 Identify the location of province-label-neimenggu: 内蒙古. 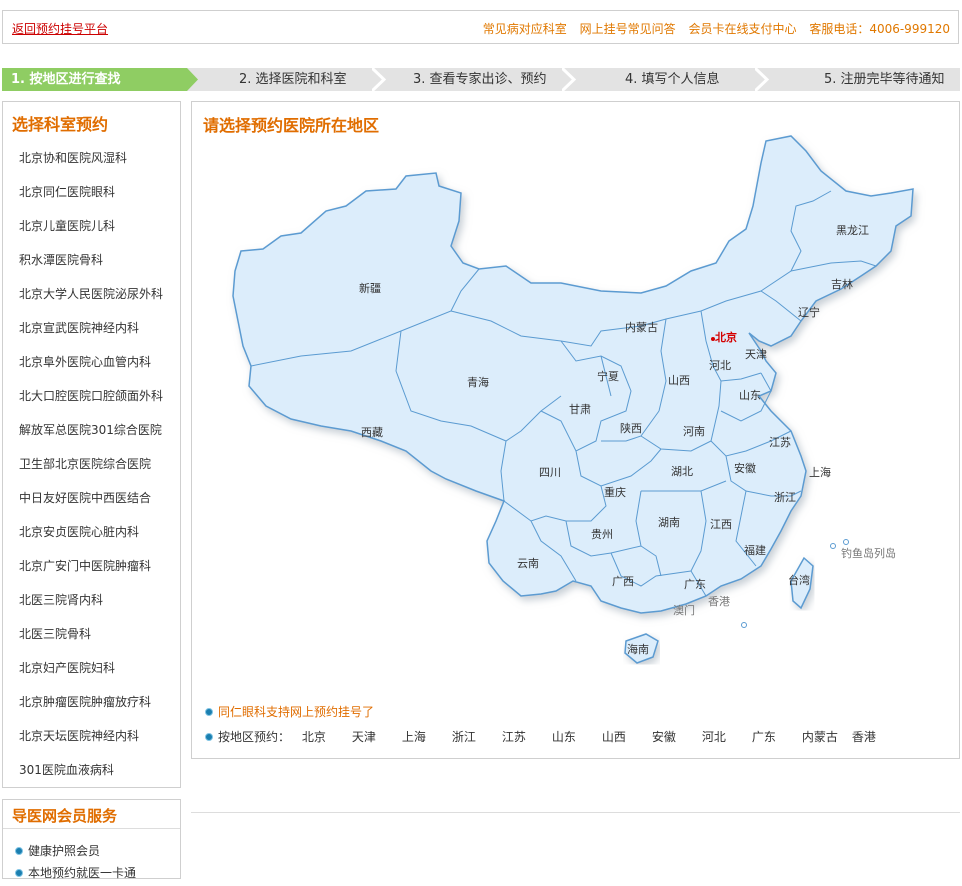
(641, 327).